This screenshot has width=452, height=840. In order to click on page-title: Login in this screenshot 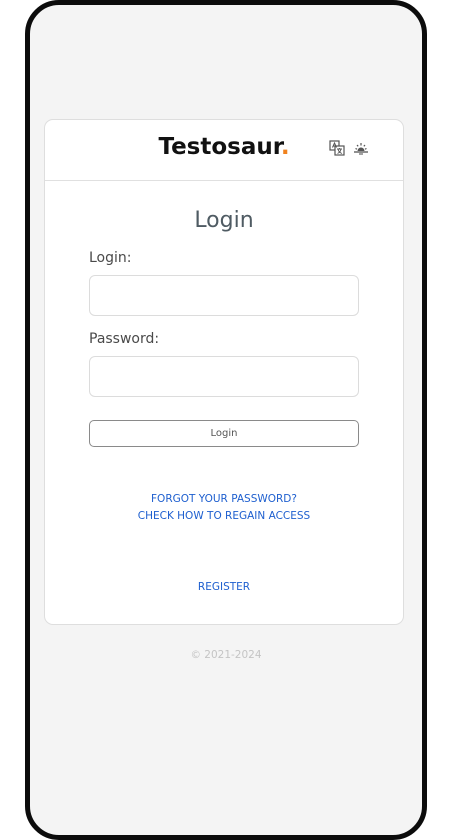, I will do `click(224, 220)`.